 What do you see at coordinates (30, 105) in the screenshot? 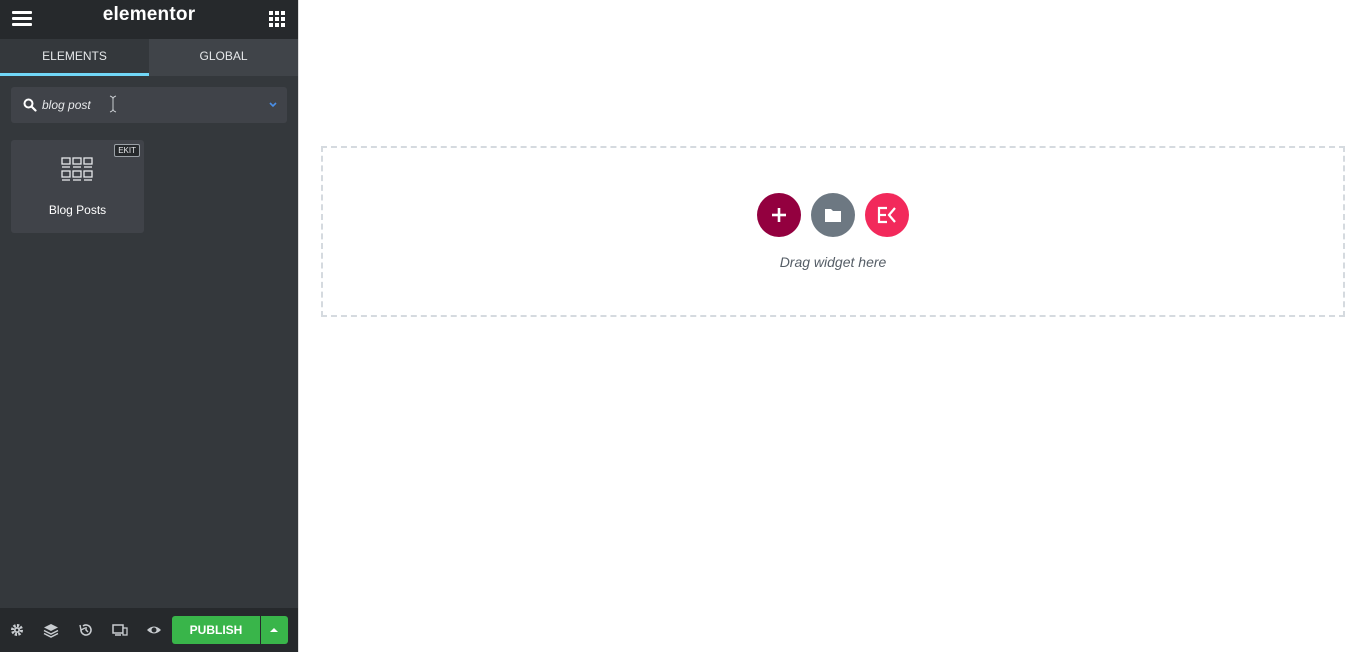
I see `search-icon` at bounding box center [30, 105].